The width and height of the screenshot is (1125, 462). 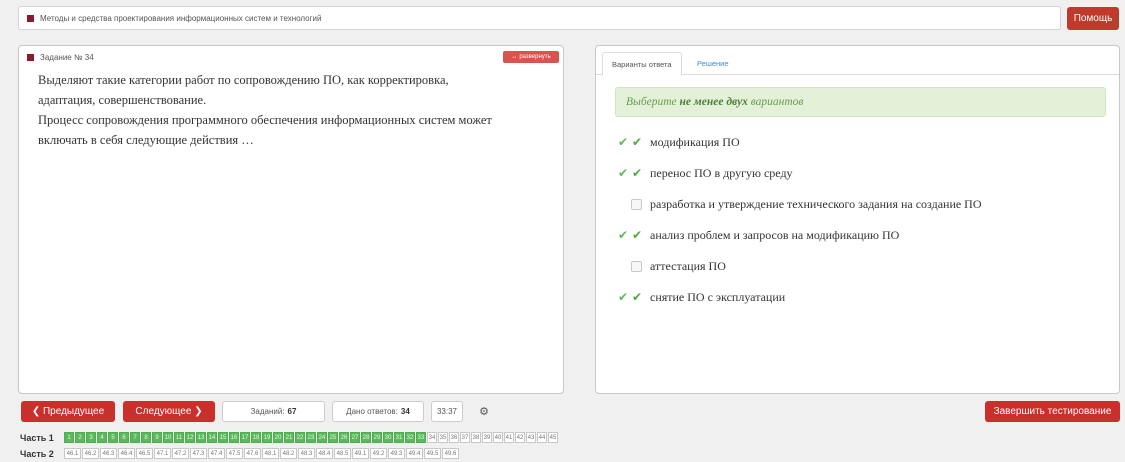 I want to click on answered-value: 34, so click(x=405, y=411).